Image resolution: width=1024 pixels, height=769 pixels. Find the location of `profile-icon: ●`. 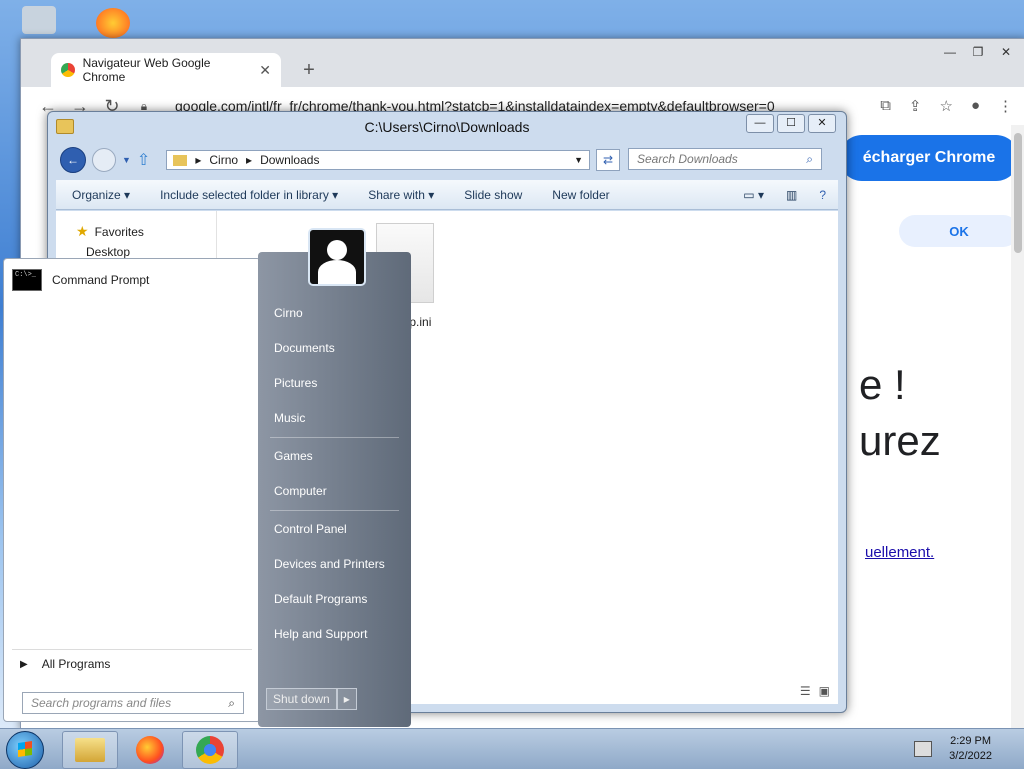

profile-icon: ● is located at coordinates (975, 106).